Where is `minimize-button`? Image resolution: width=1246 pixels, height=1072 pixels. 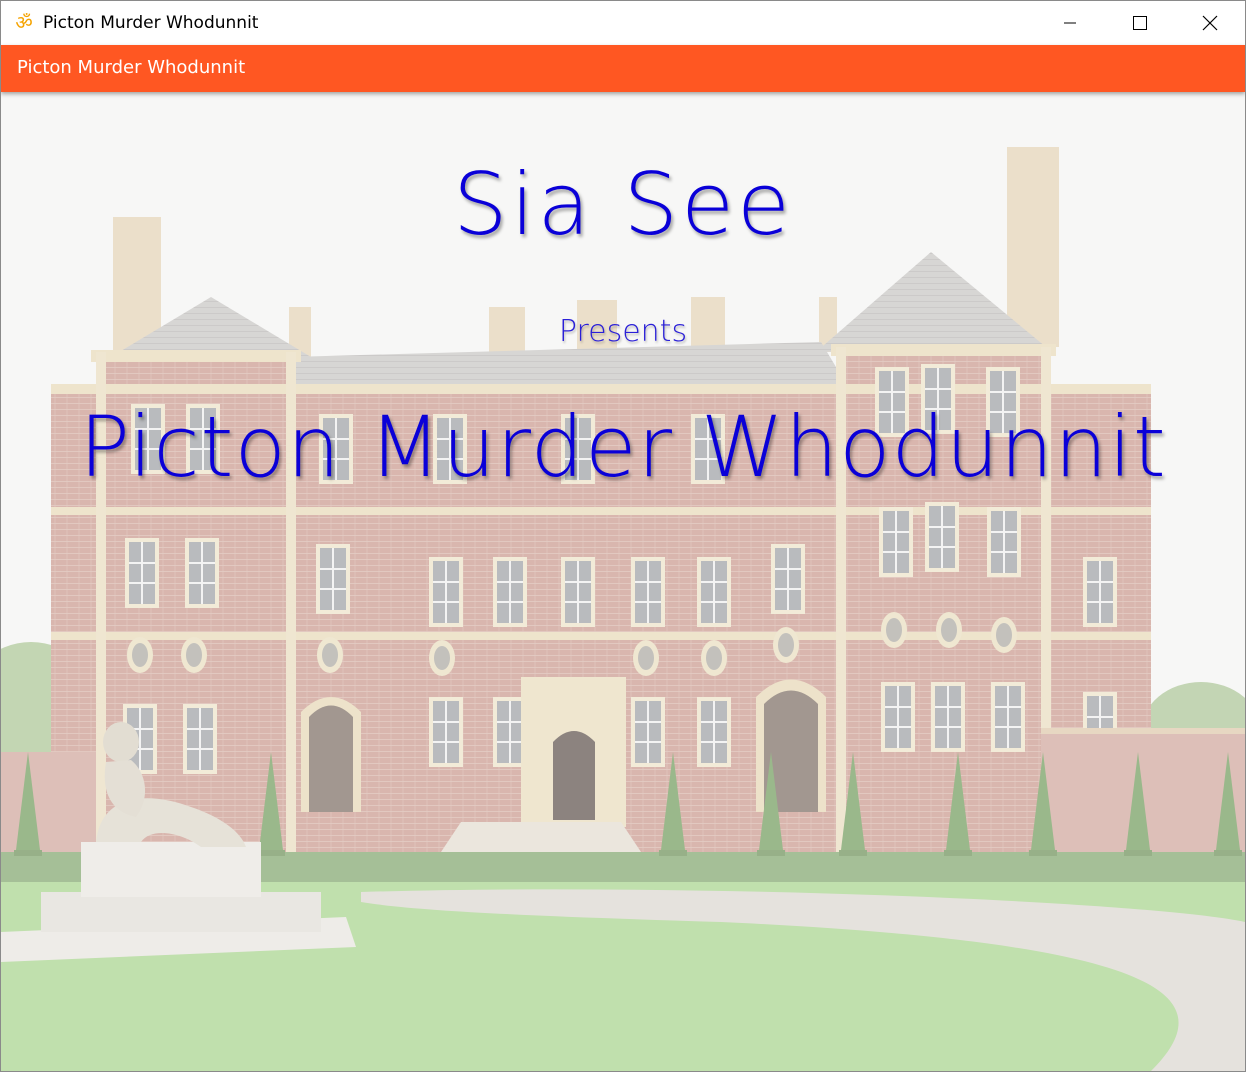
minimize-button is located at coordinates (1070, 23).